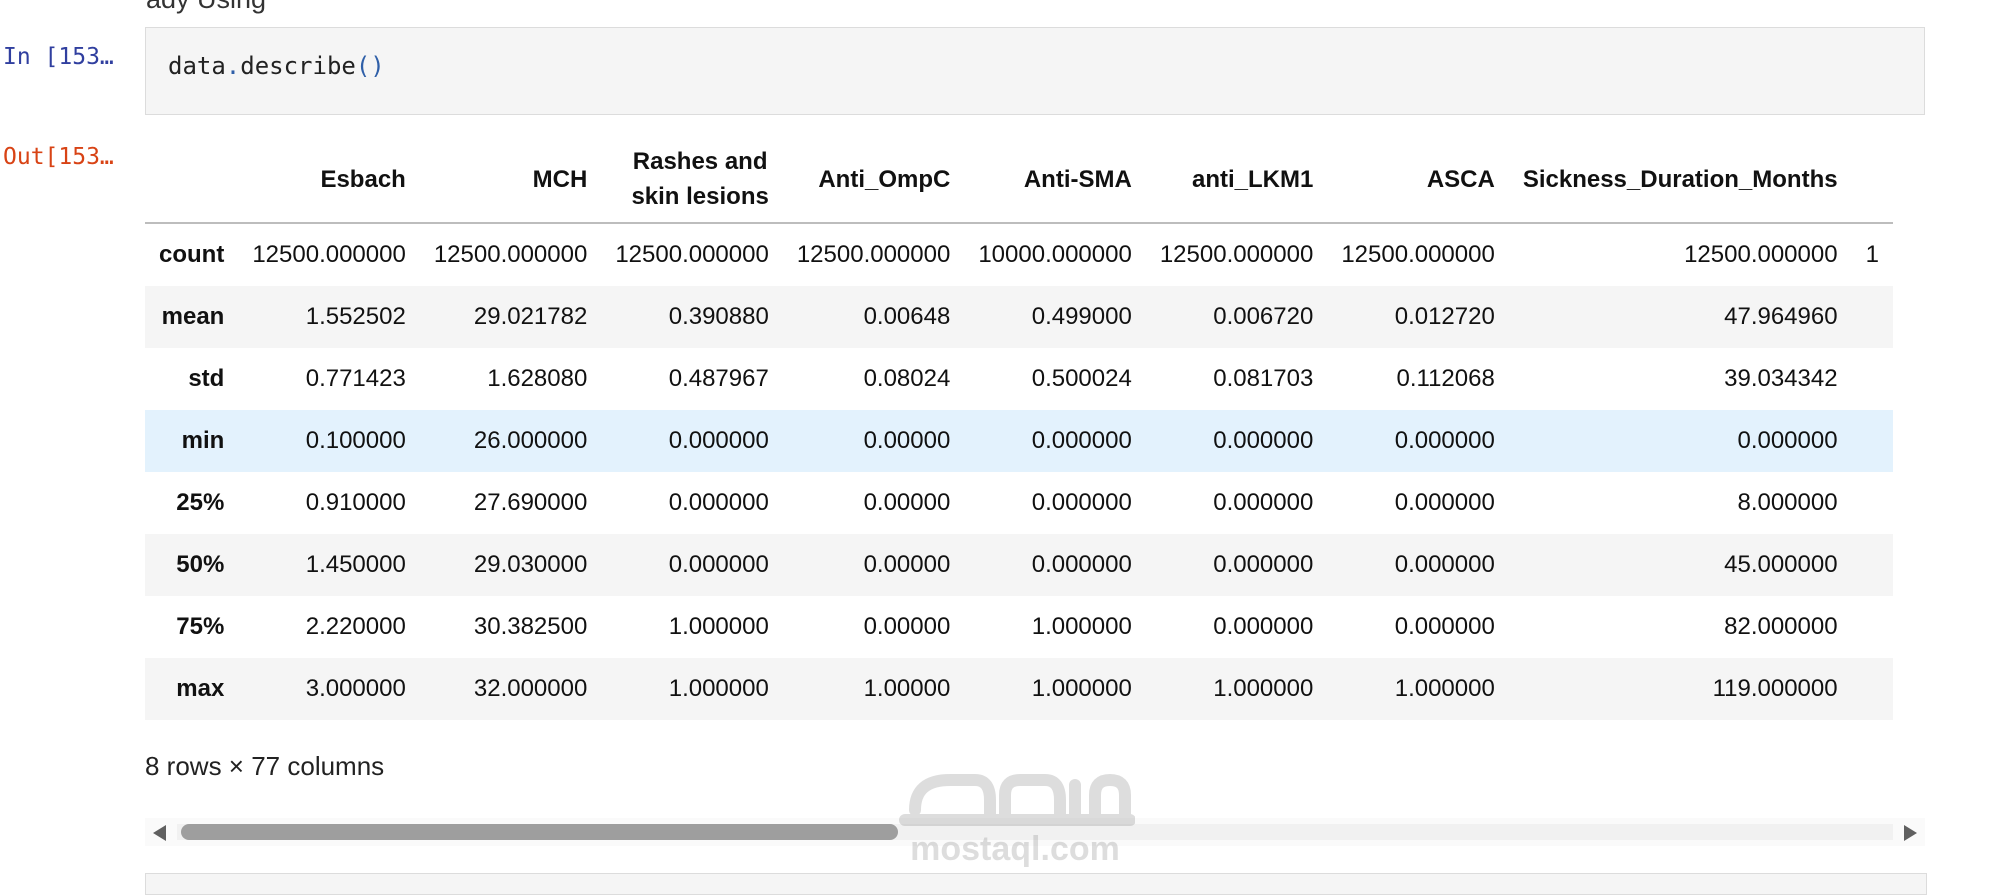  Describe the element at coordinates (1781, 378) in the screenshot. I see `table-cell: 39.034342` at that location.